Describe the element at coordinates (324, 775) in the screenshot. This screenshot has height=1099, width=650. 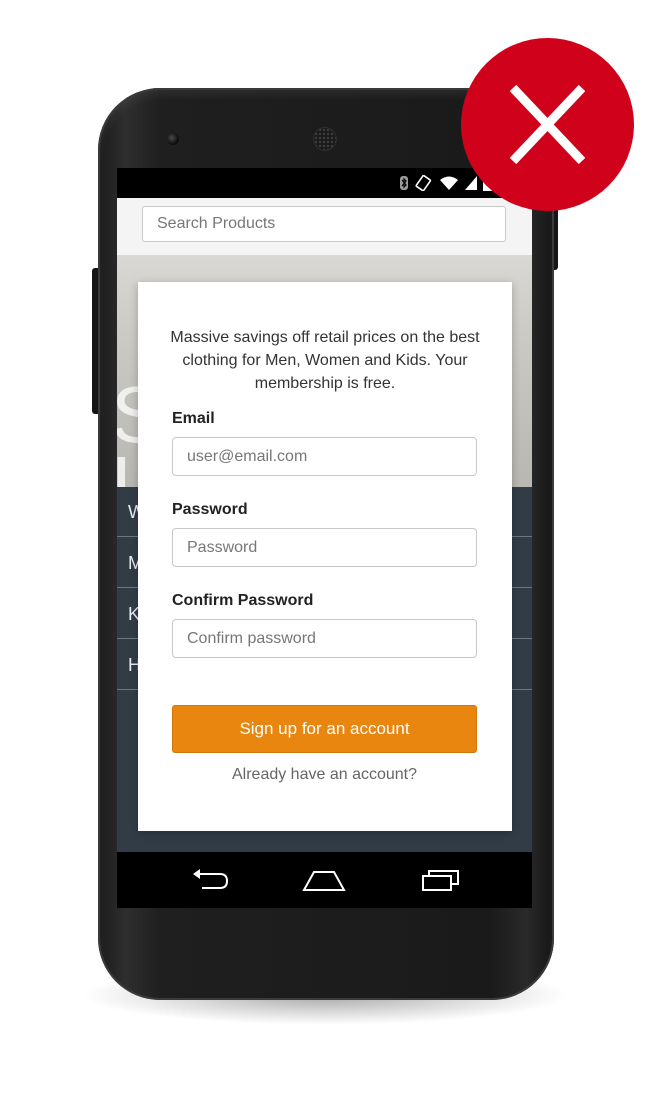
I see `login-link: Already have an account?` at that location.